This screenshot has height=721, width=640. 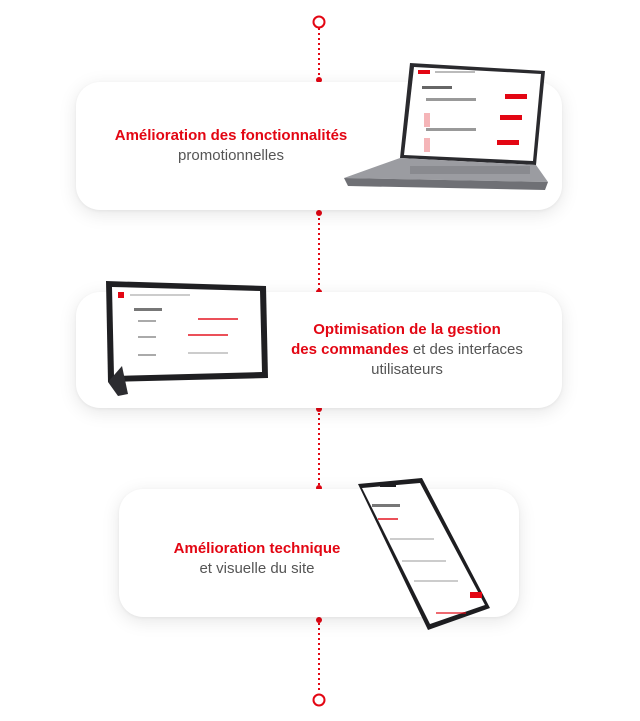 What do you see at coordinates (257, 548) in the screenshot?
I see `step-3-title: Amélioration technique` at bounding box center [257, 548].